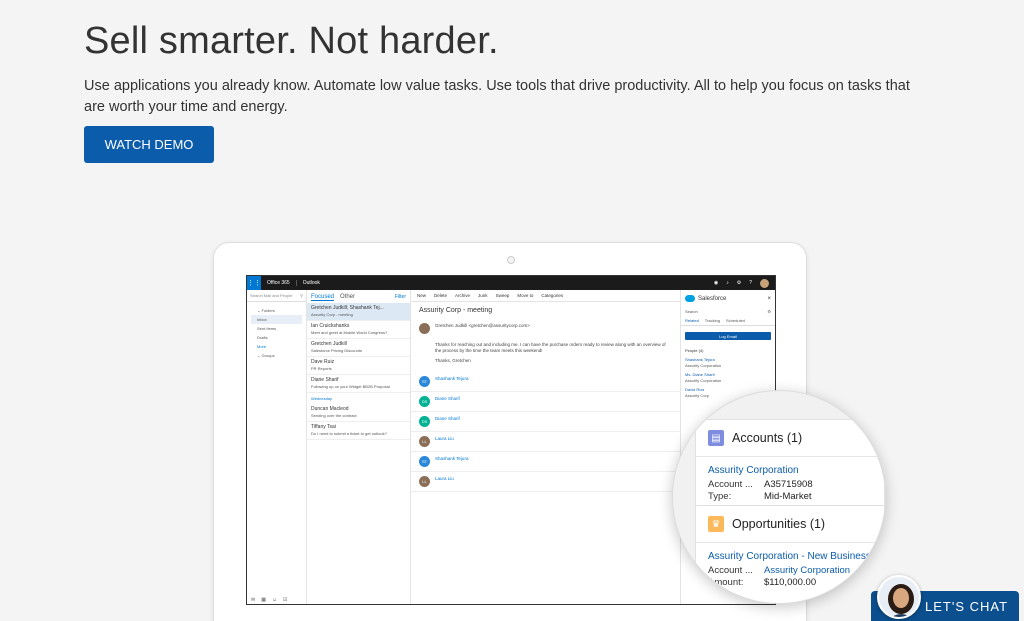 This screenshot has width=1024, height=621. I want to click on field-value-link: Assurity Corporation, so click(807, 571).